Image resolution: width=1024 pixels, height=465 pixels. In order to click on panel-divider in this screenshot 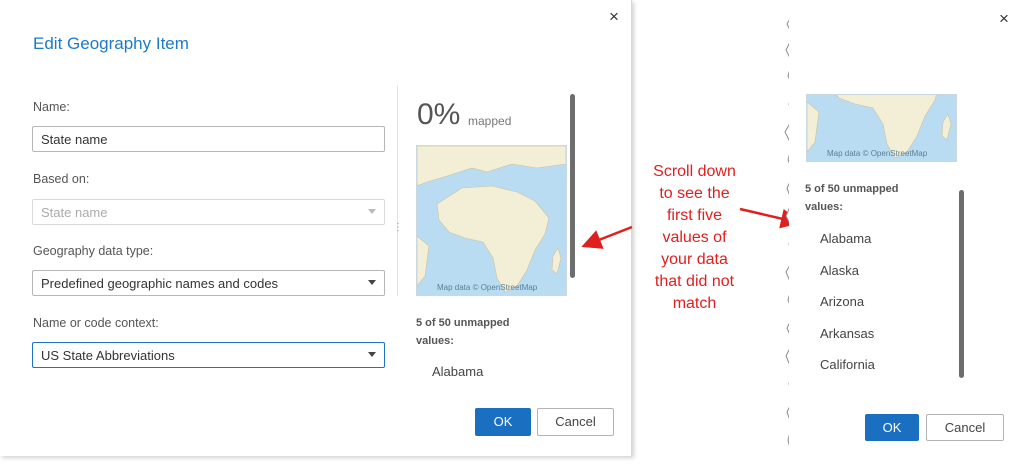, I will do `click(397, 191)`.